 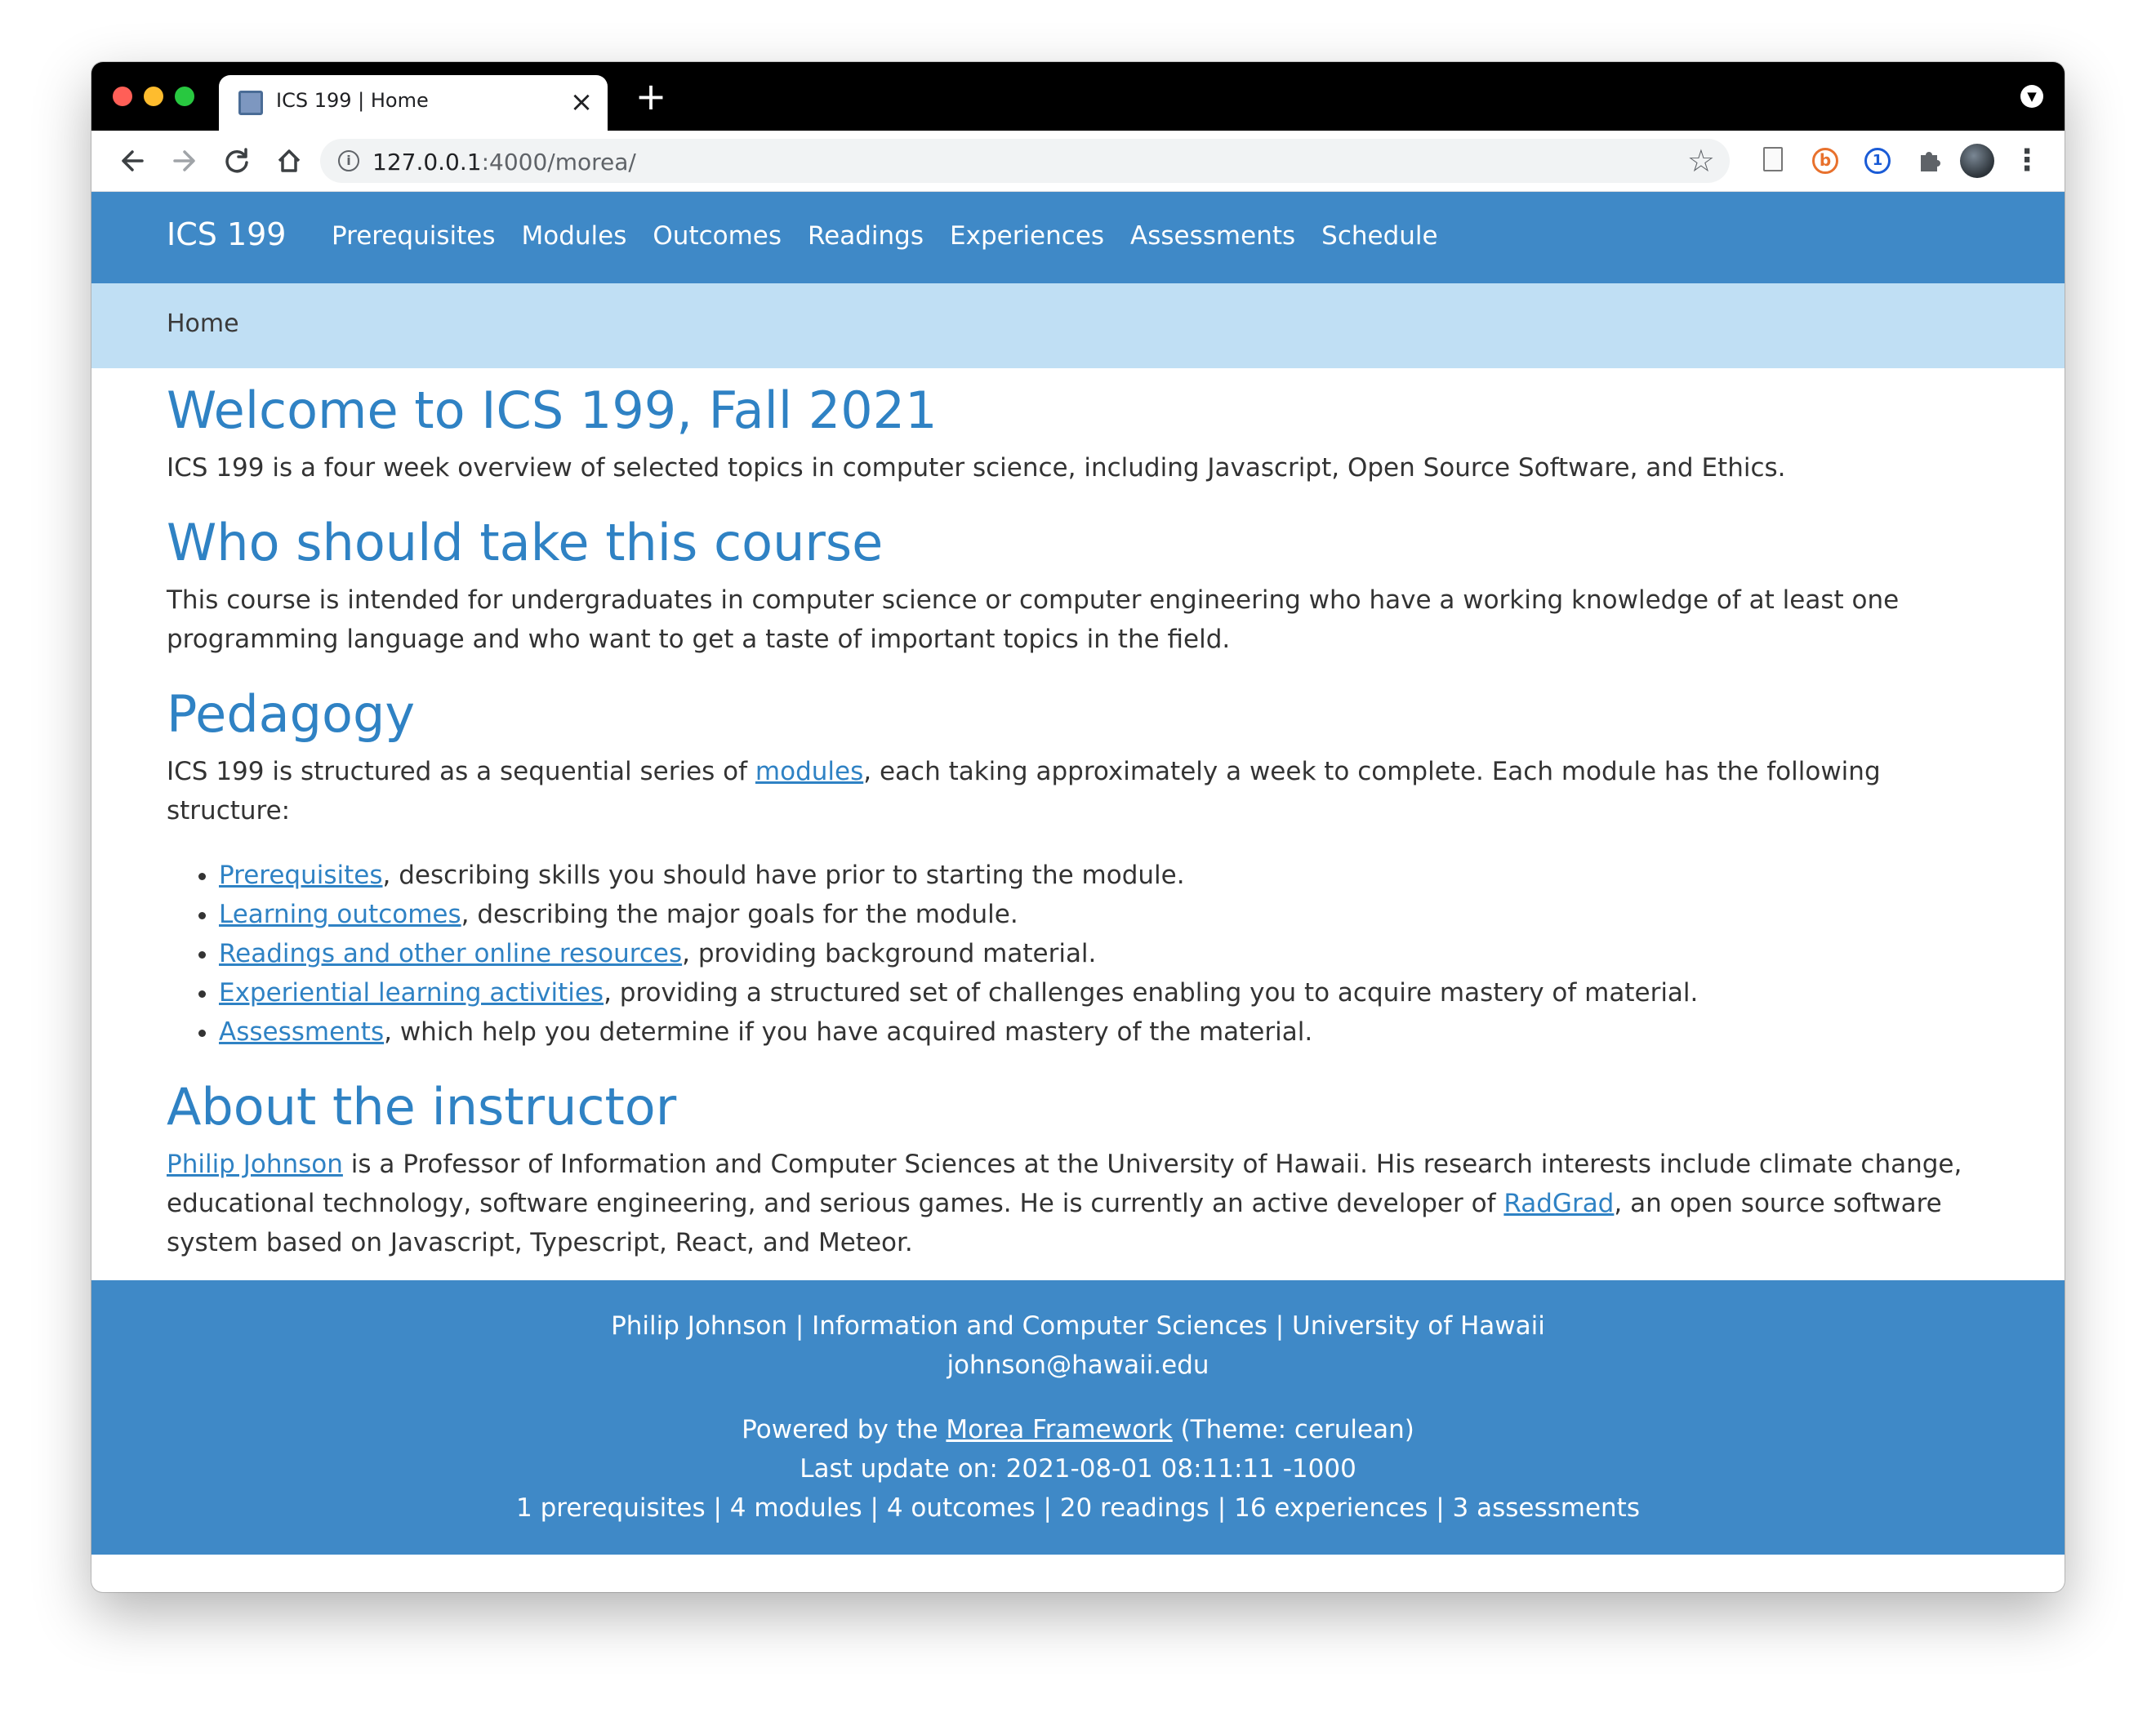 What do you see at coordinates (291, 714) in the screenshot?
I see `pedagogy-heading: Pedagogy` at bounding box center [291, 714].